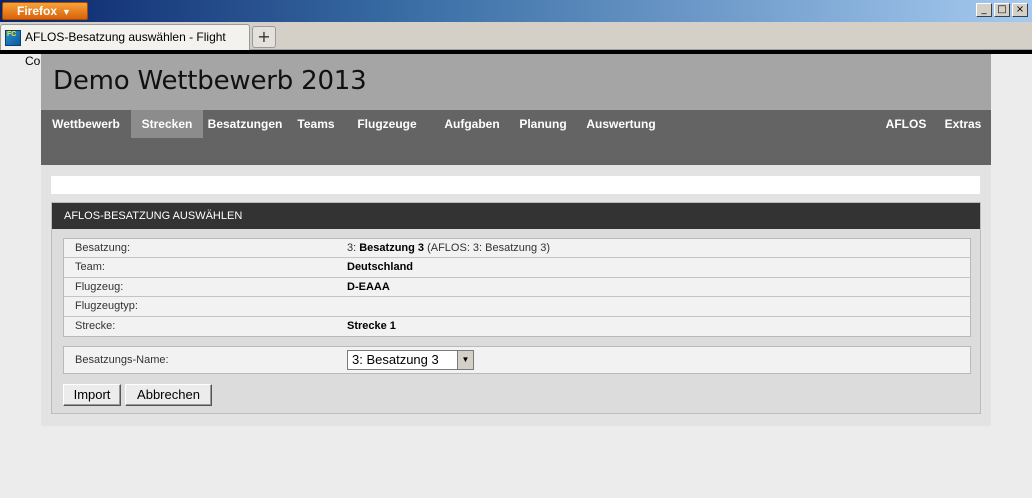 This screenshot has width=1032, height=498. What do you see at coordinates (99, 286) in the screenshot?
I see `row-label: Flugzeug:` at bounding box center [99, 286].